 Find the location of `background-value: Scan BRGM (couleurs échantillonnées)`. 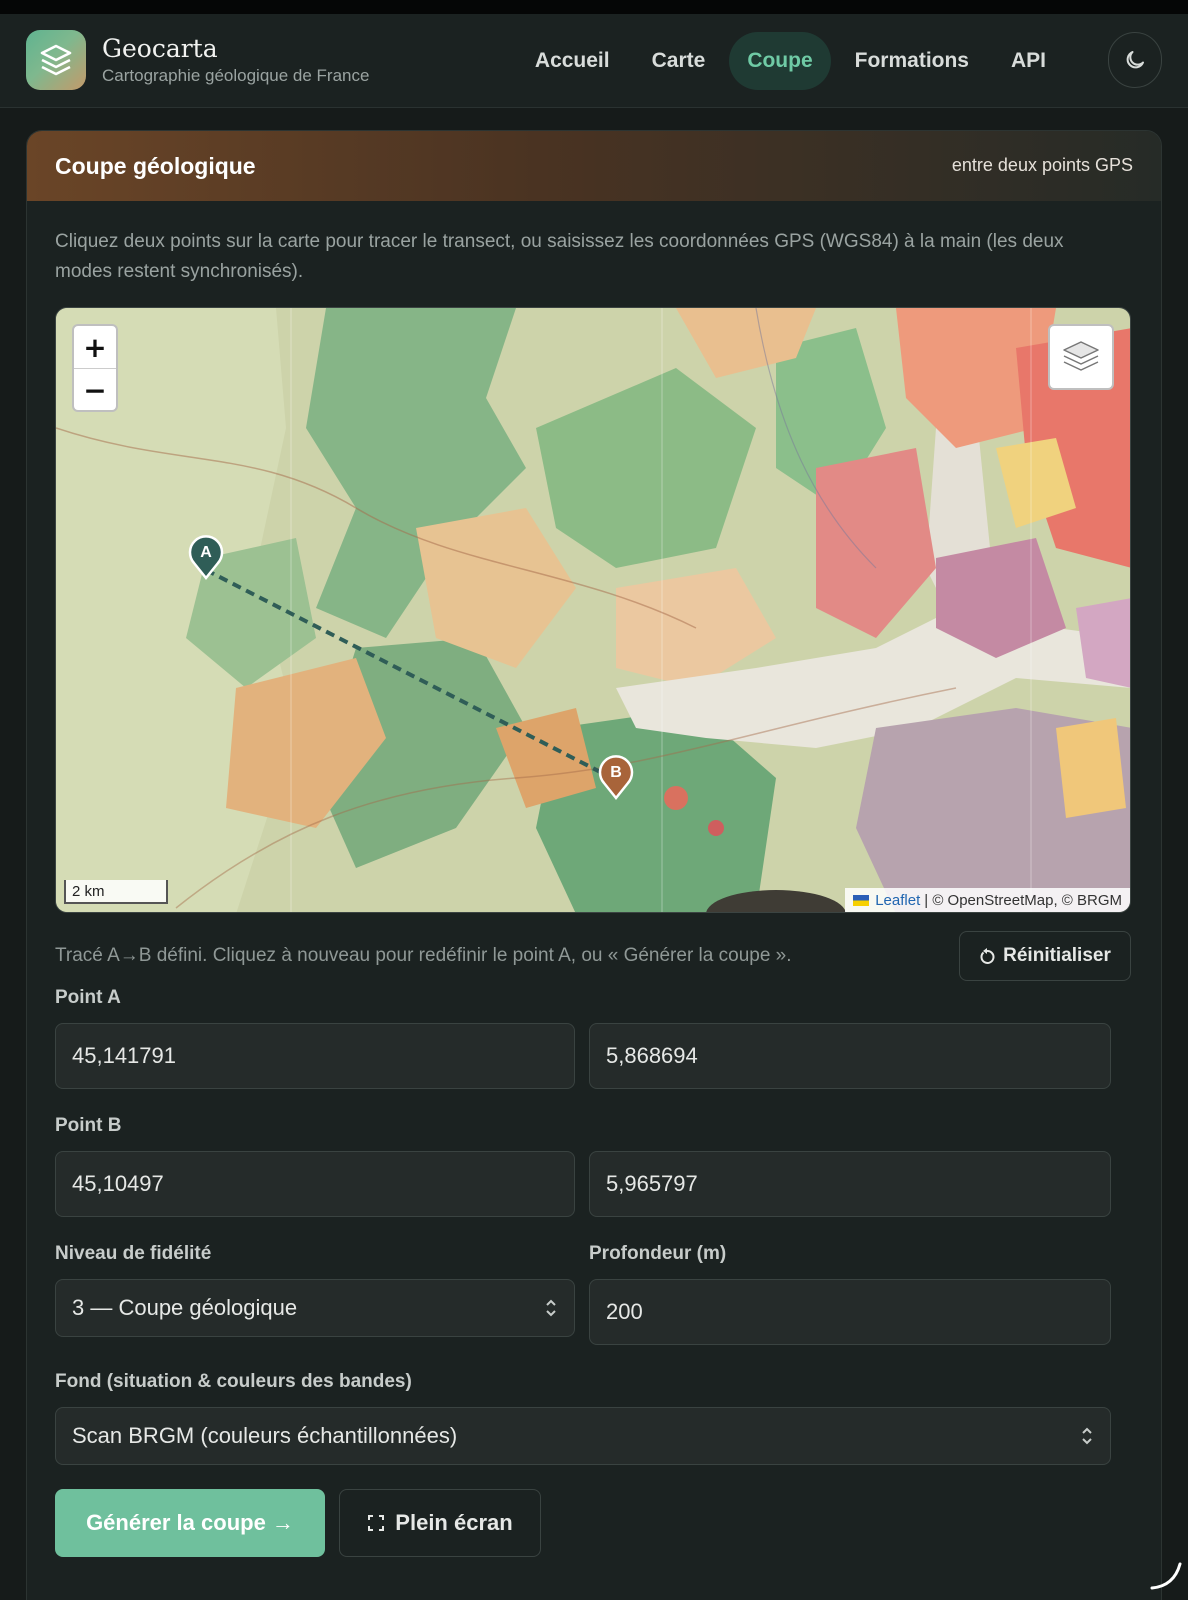

background-value: Scan BRGM (couleurs échantillonnées) is located at coordinates (265, 1435).